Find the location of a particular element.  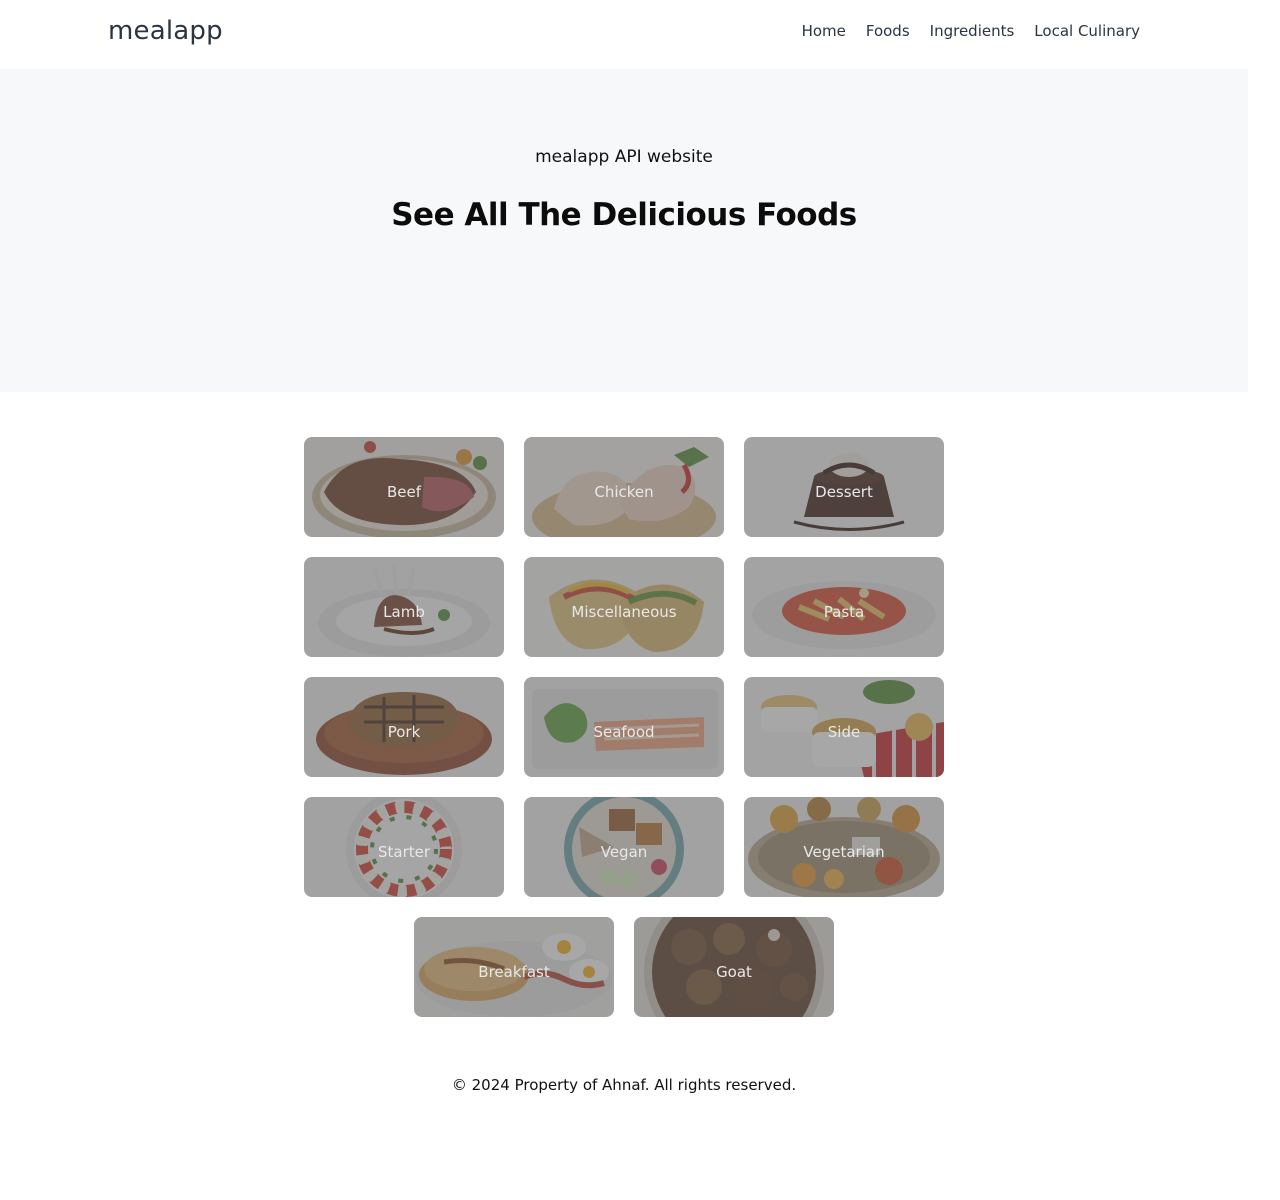

category-card-starter: Starter is located at coordinates (404, 847).